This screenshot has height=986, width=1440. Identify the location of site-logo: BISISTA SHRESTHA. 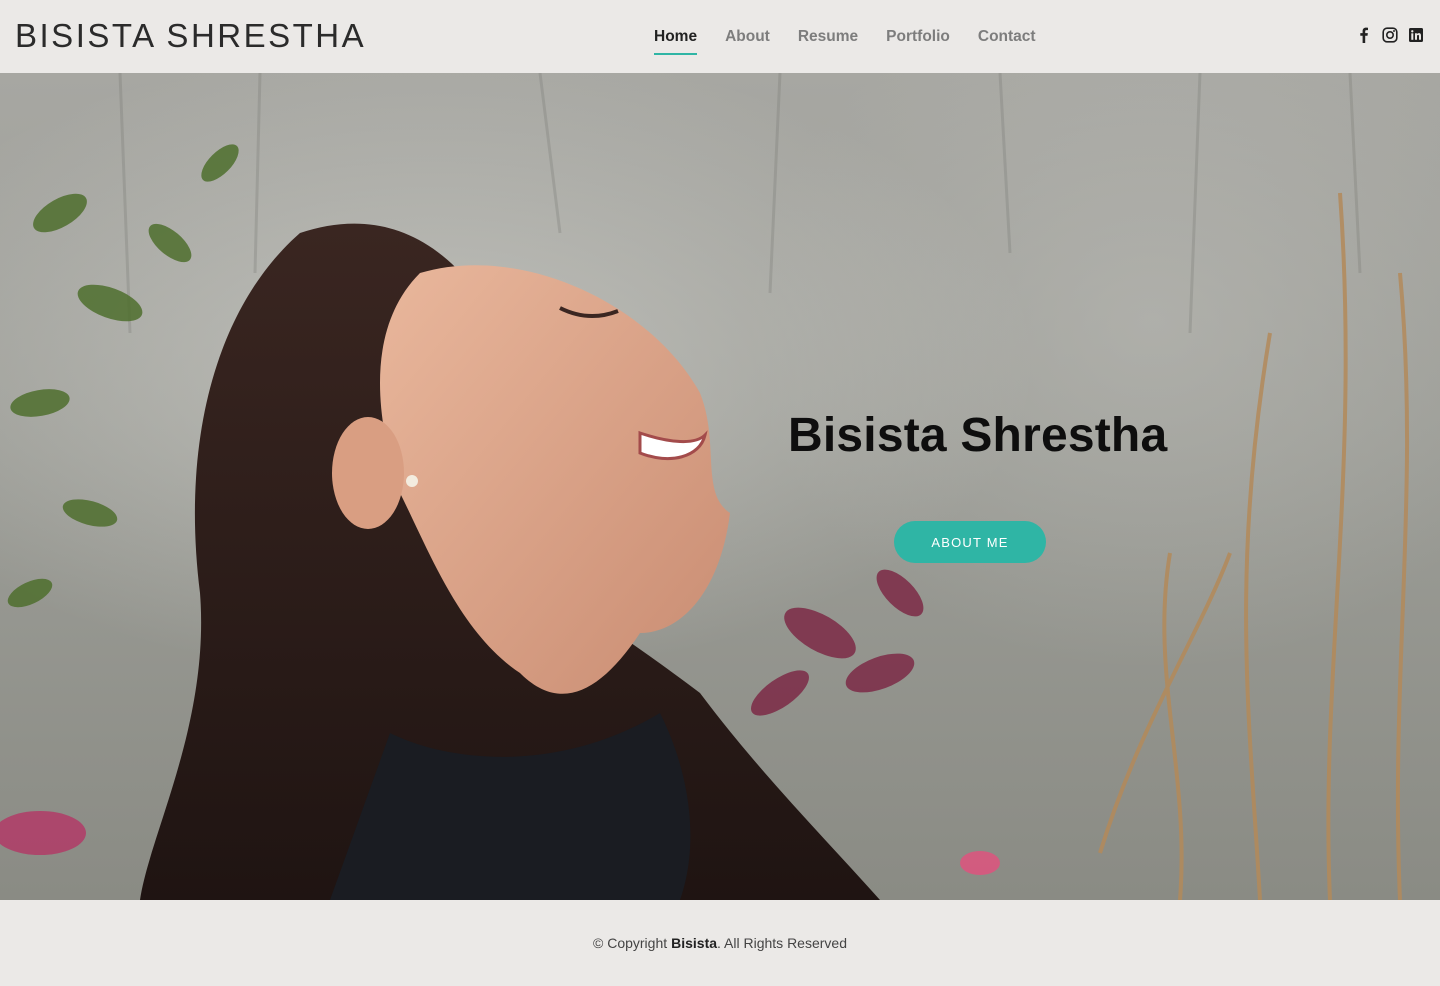
(190, 36).